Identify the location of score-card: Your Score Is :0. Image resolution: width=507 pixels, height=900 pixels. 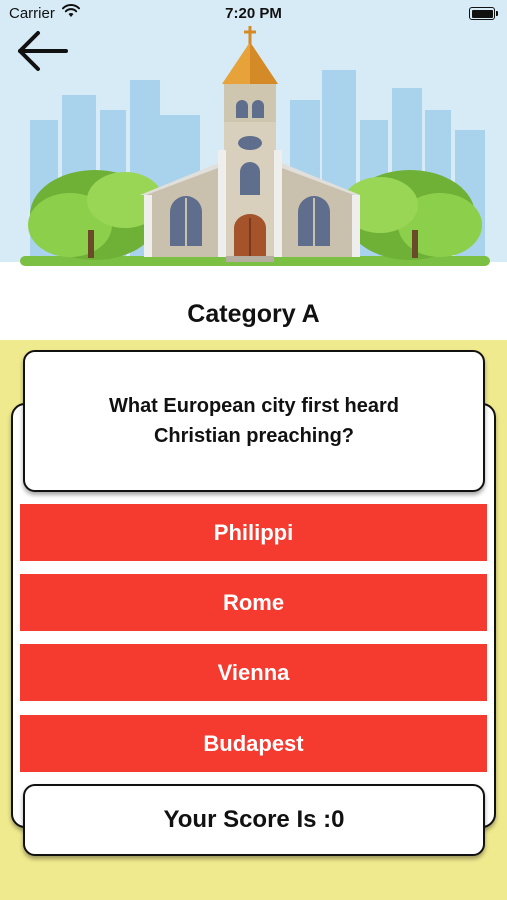
(254, 820).